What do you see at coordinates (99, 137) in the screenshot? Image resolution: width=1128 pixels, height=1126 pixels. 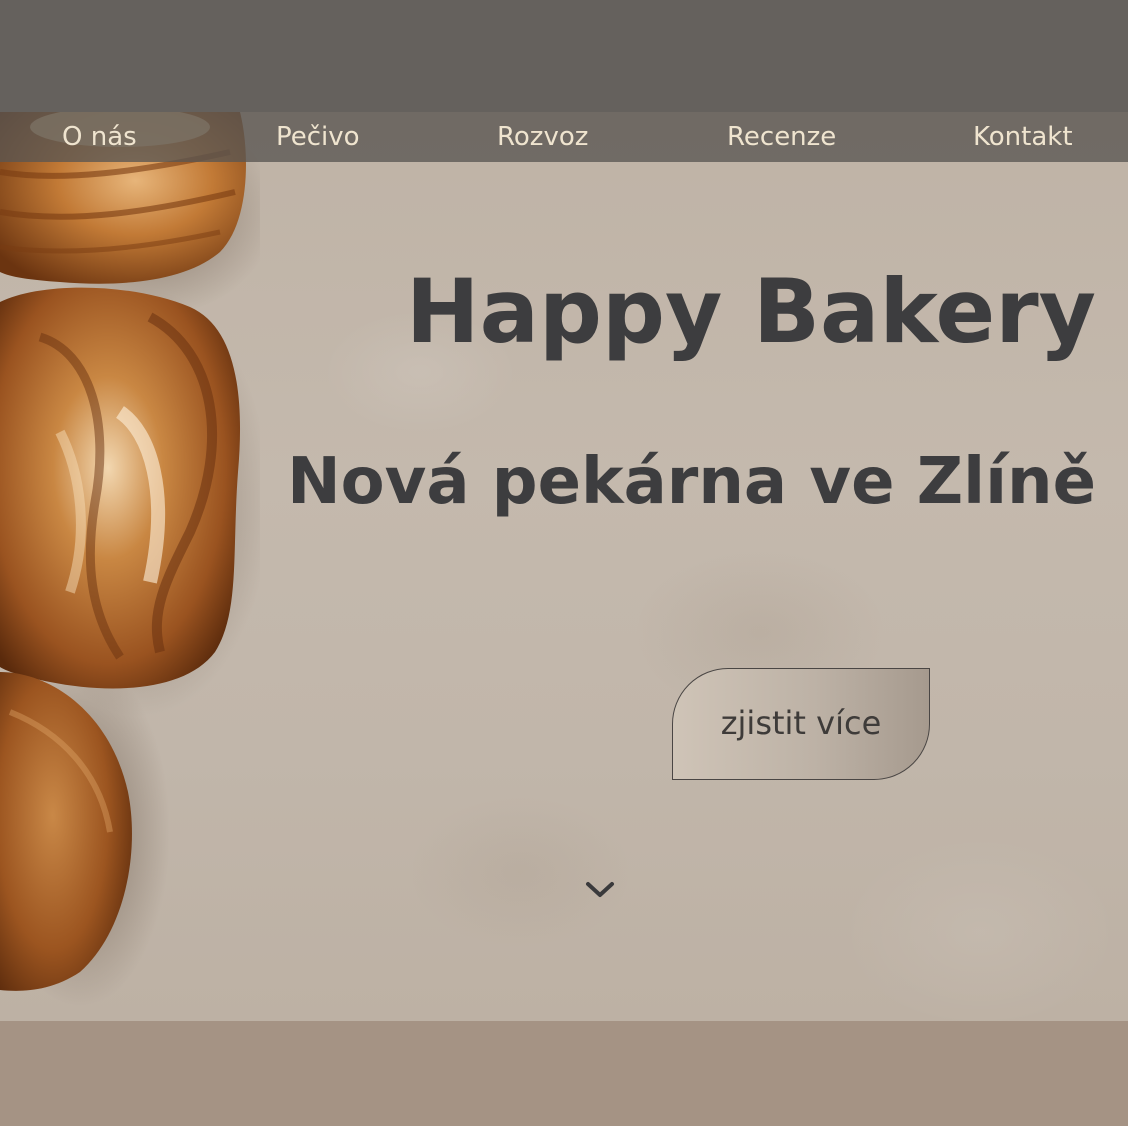 I see `nav-item-o-nas: O nás` at bounding box center [99, 137].